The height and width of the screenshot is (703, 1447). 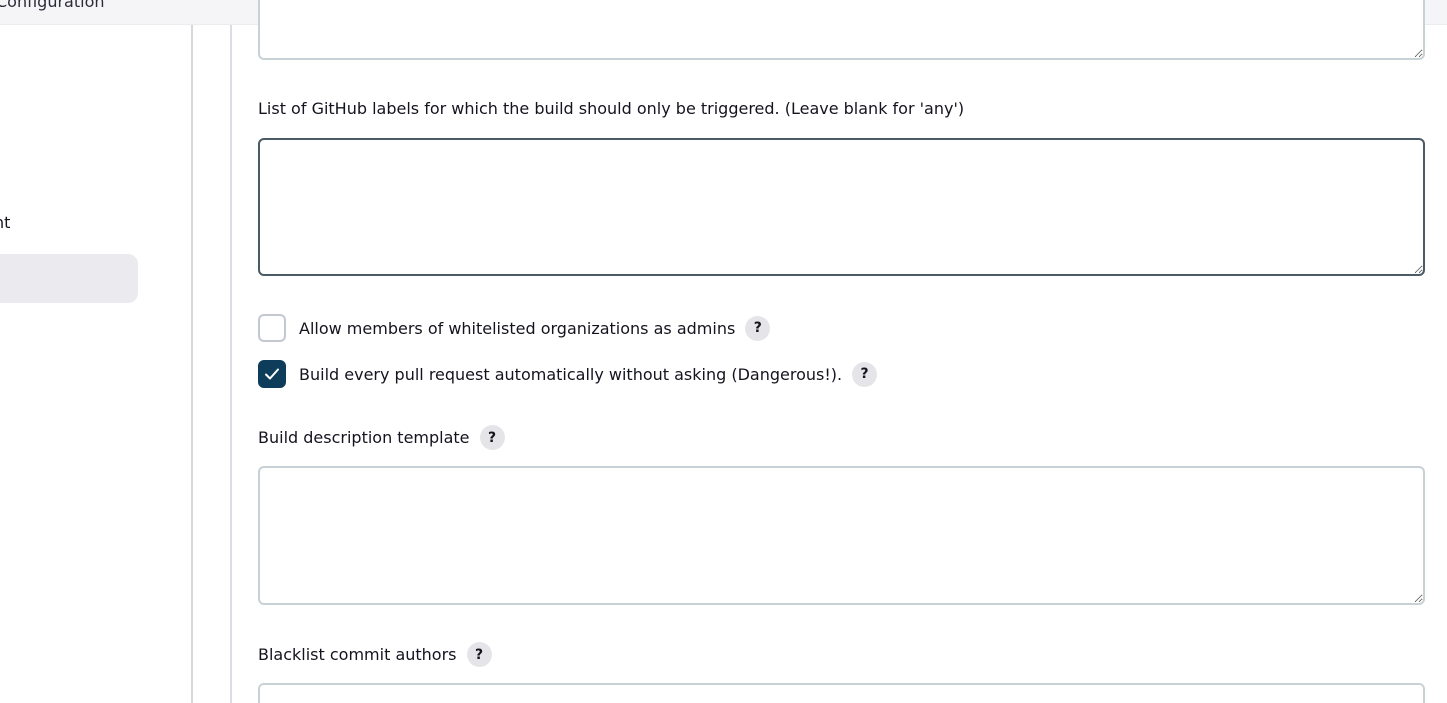 I want to click on breadcrumb-configuration: Configuration, so click(x=52, y=5).